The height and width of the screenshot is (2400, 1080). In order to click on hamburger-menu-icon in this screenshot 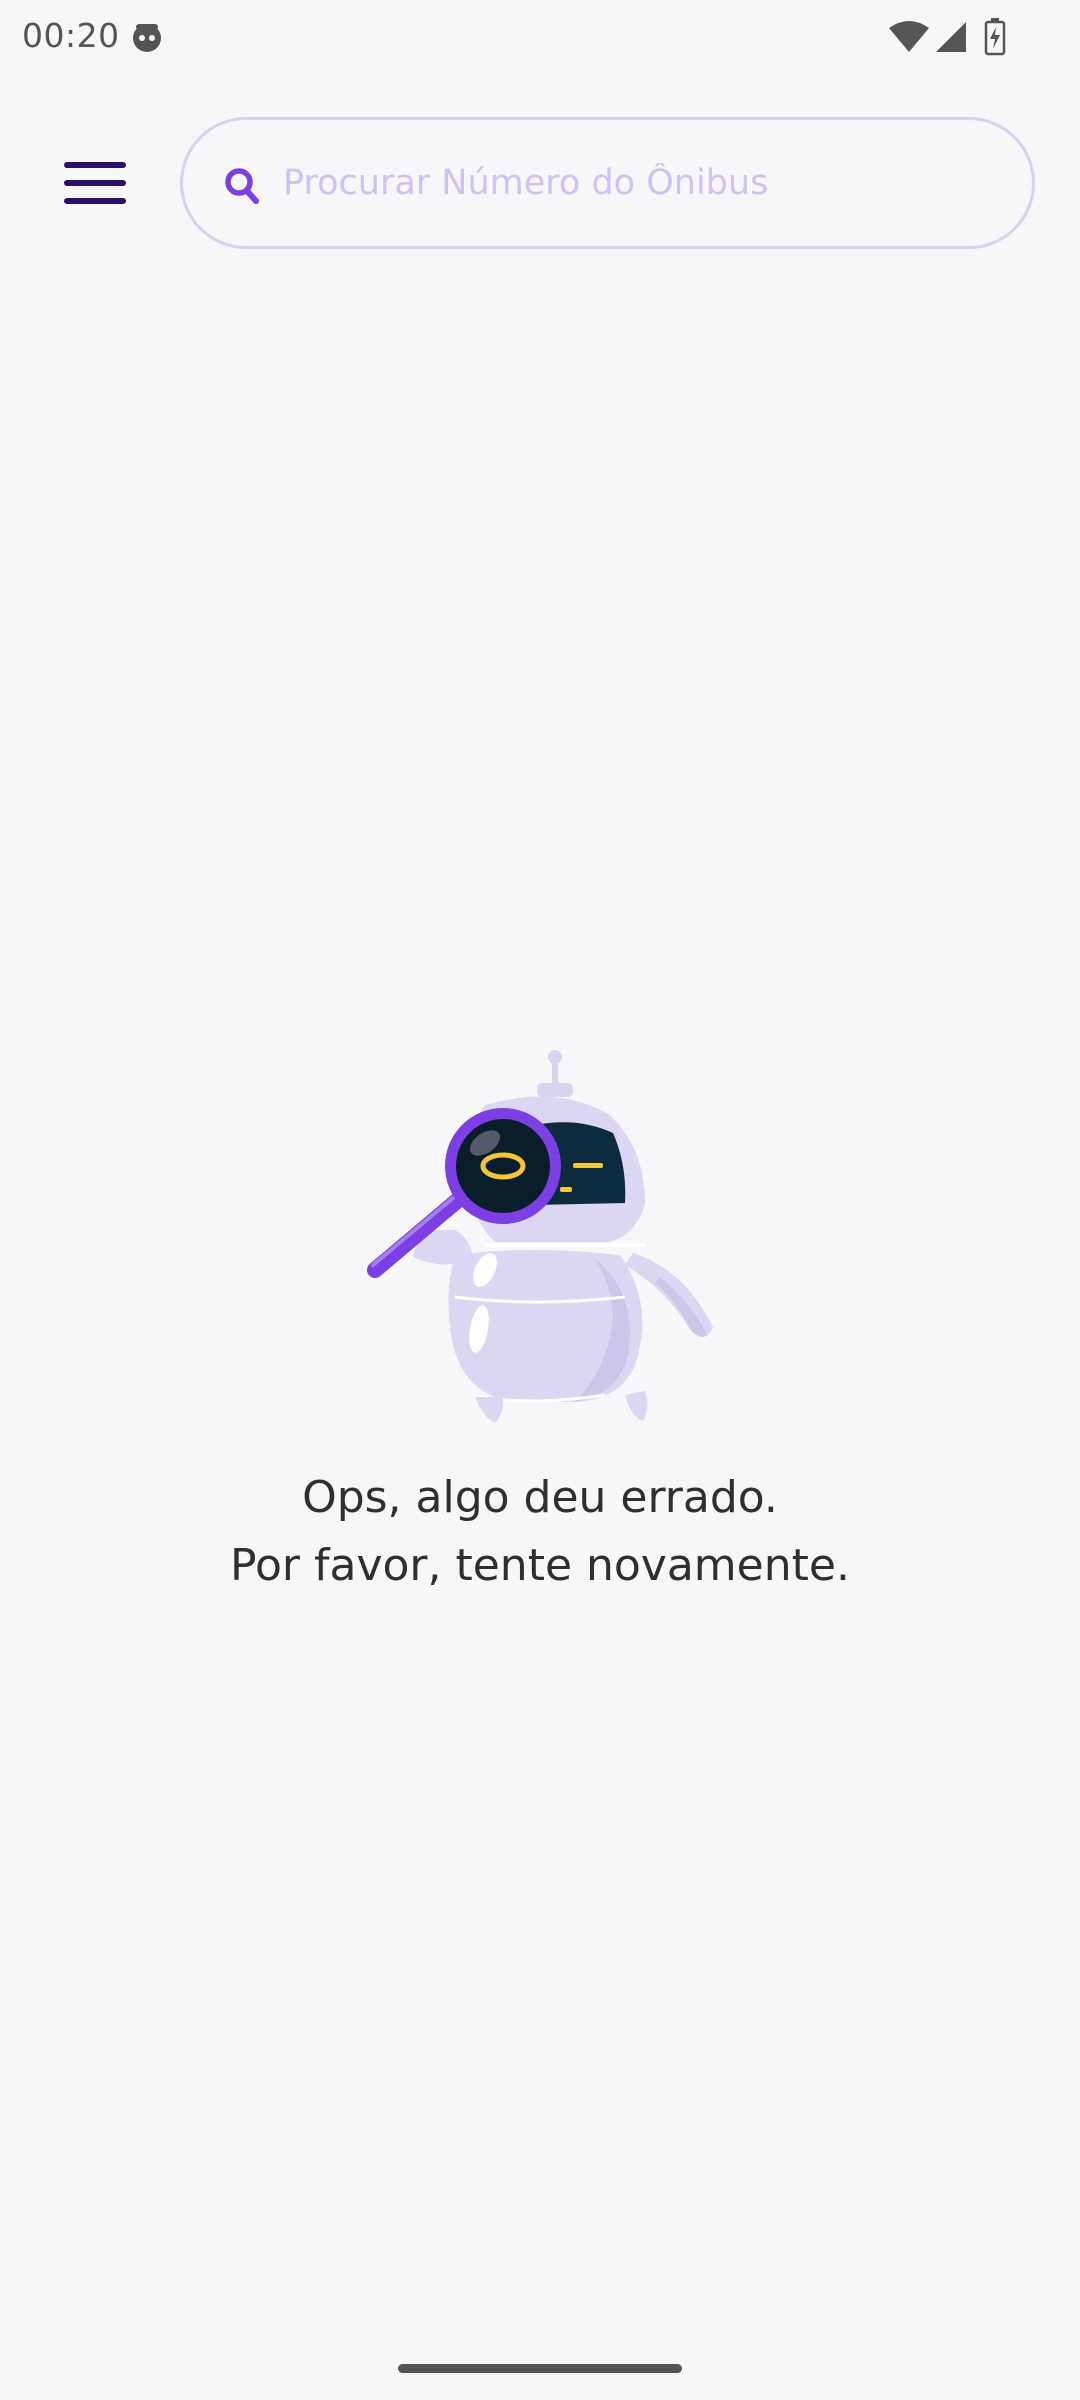, I will do `click(95, 183)`.